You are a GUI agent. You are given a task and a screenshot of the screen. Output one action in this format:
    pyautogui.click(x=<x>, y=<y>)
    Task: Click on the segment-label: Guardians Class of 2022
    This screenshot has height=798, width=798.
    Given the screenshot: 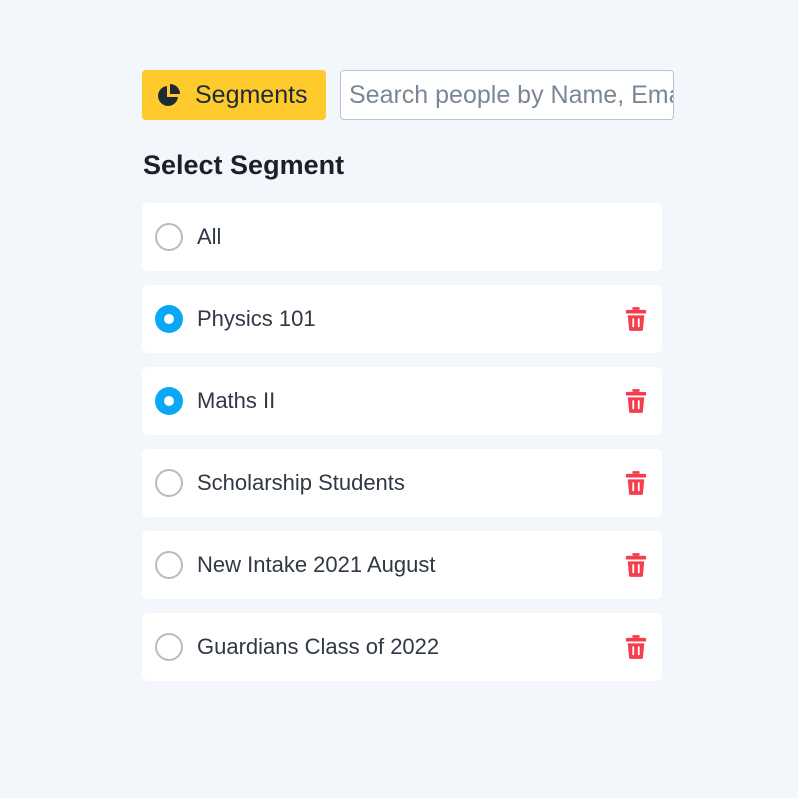 What is the action you would take?
    pyautogui.click(x=318, y=646)
    